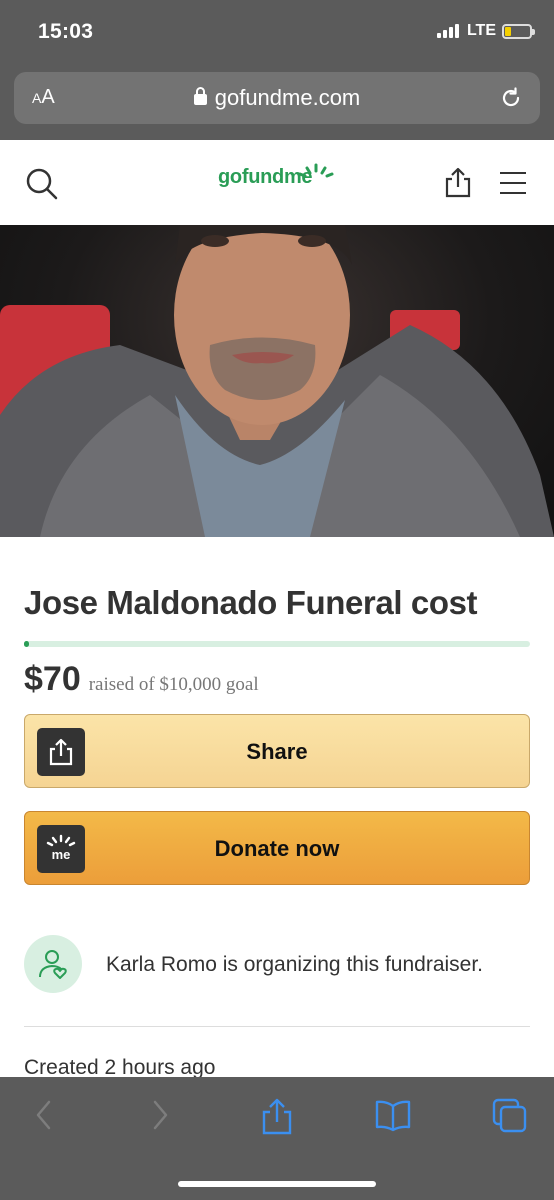 The height and width of the screenshot is (1200, 554). I want to click on share-button: Share, so click(277, 751).